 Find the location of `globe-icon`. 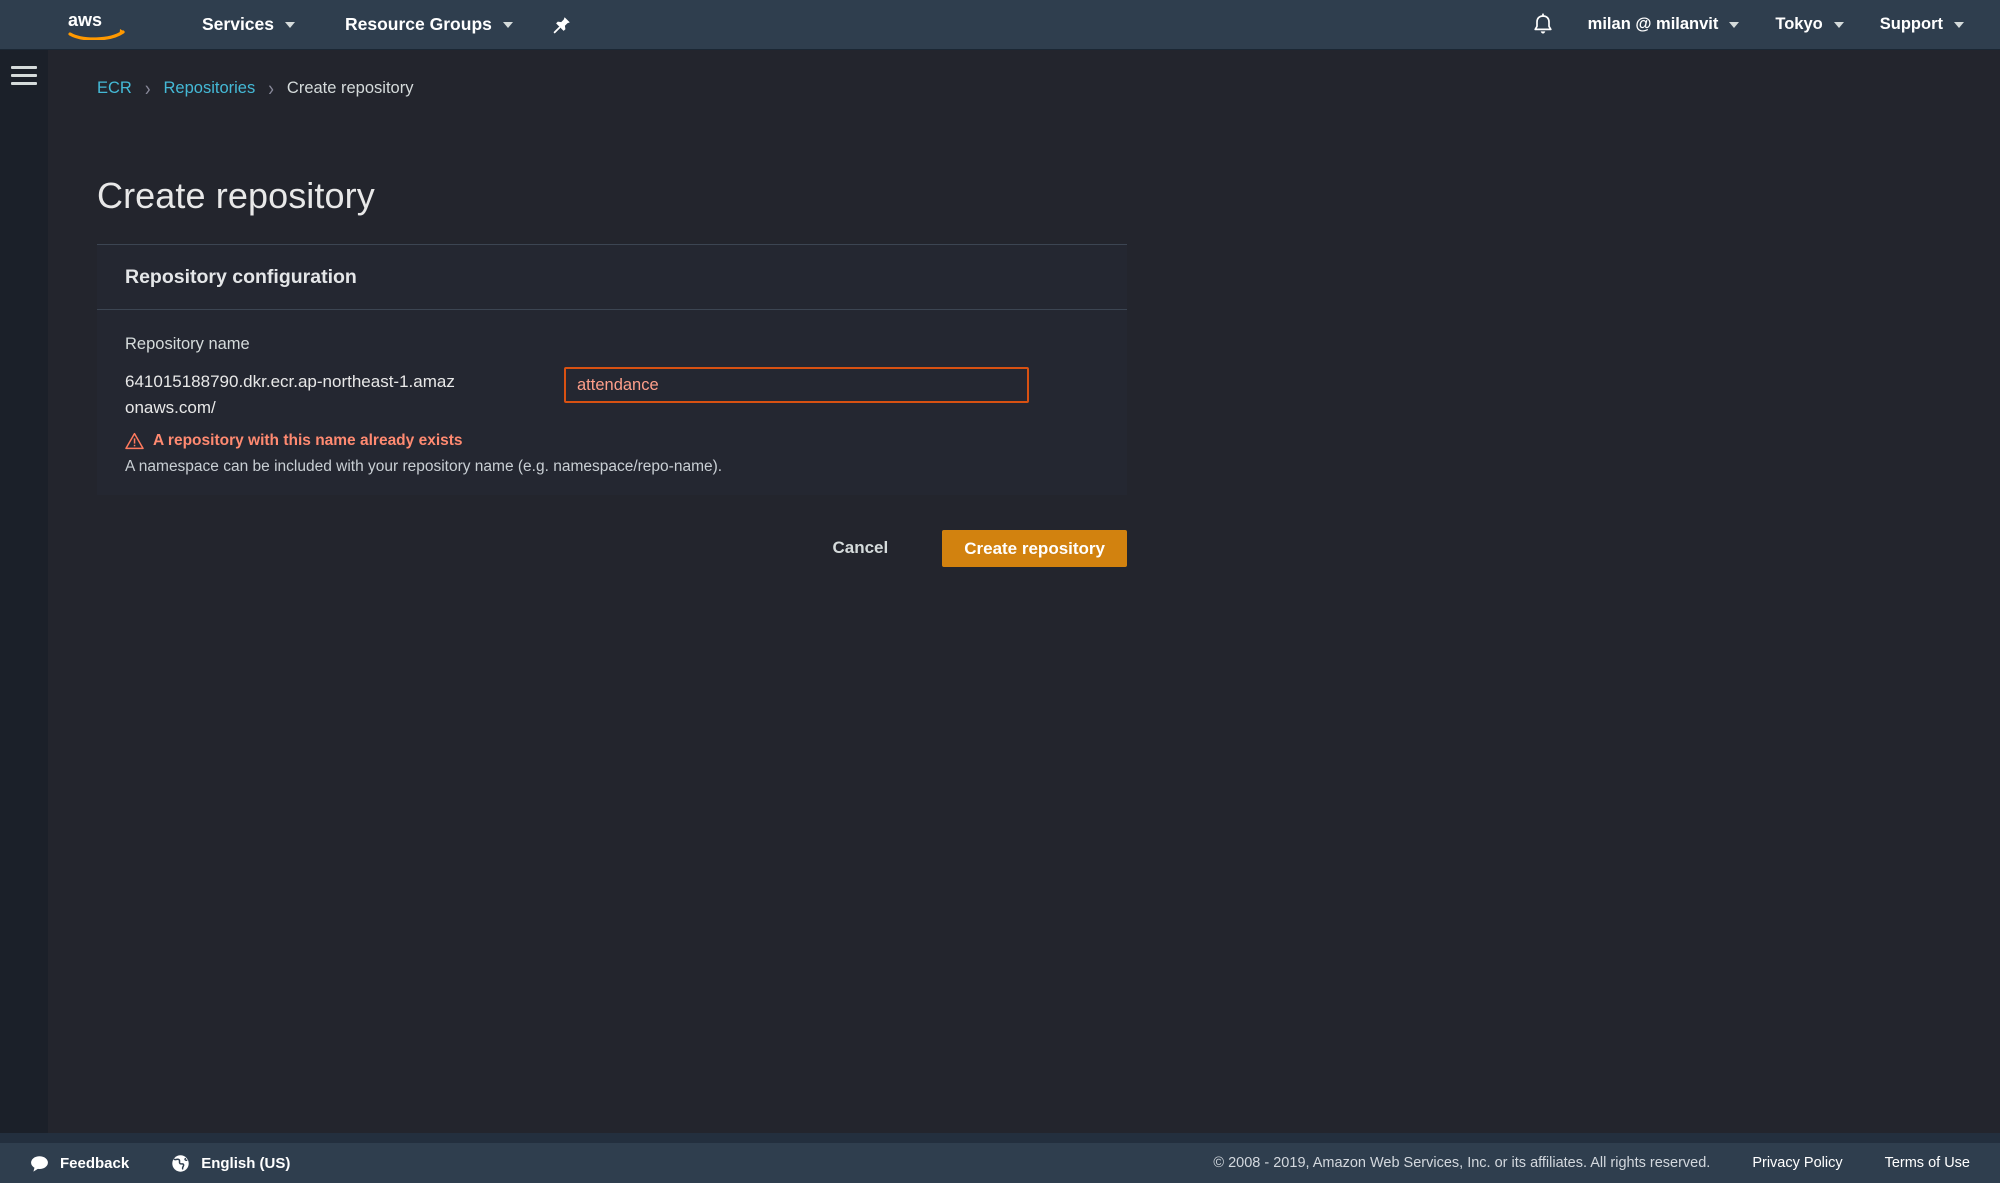

globe-icon is located at coordinates (180, 1163).